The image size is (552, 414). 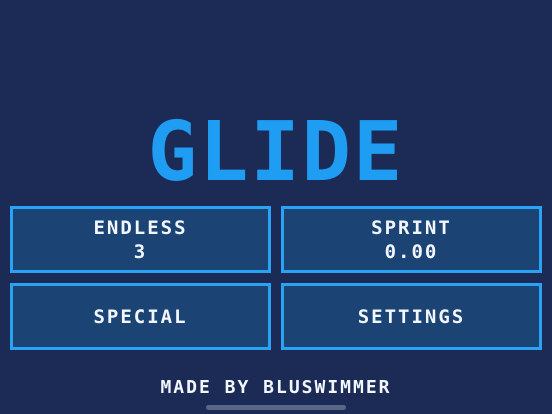 I want to click on settings-button: SETTINGS, so click(x=411, y=316).